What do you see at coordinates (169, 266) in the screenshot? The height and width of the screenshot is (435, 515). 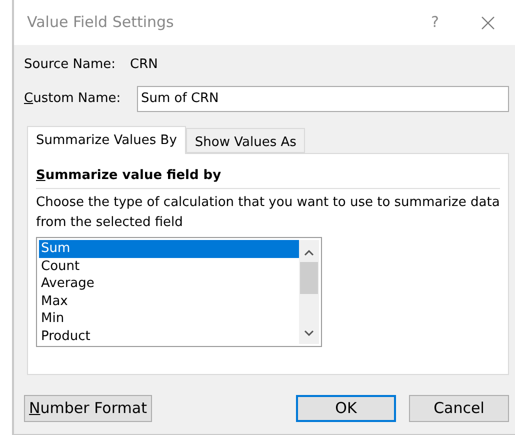 I see `list-item: Count` at bounding box center [169, 266].